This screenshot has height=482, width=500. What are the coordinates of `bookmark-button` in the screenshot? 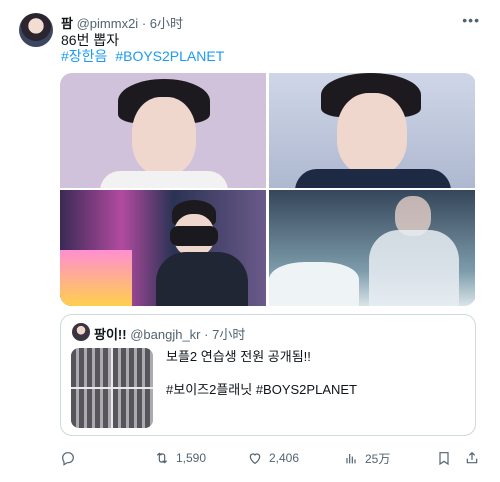 It's located at (444, 458).